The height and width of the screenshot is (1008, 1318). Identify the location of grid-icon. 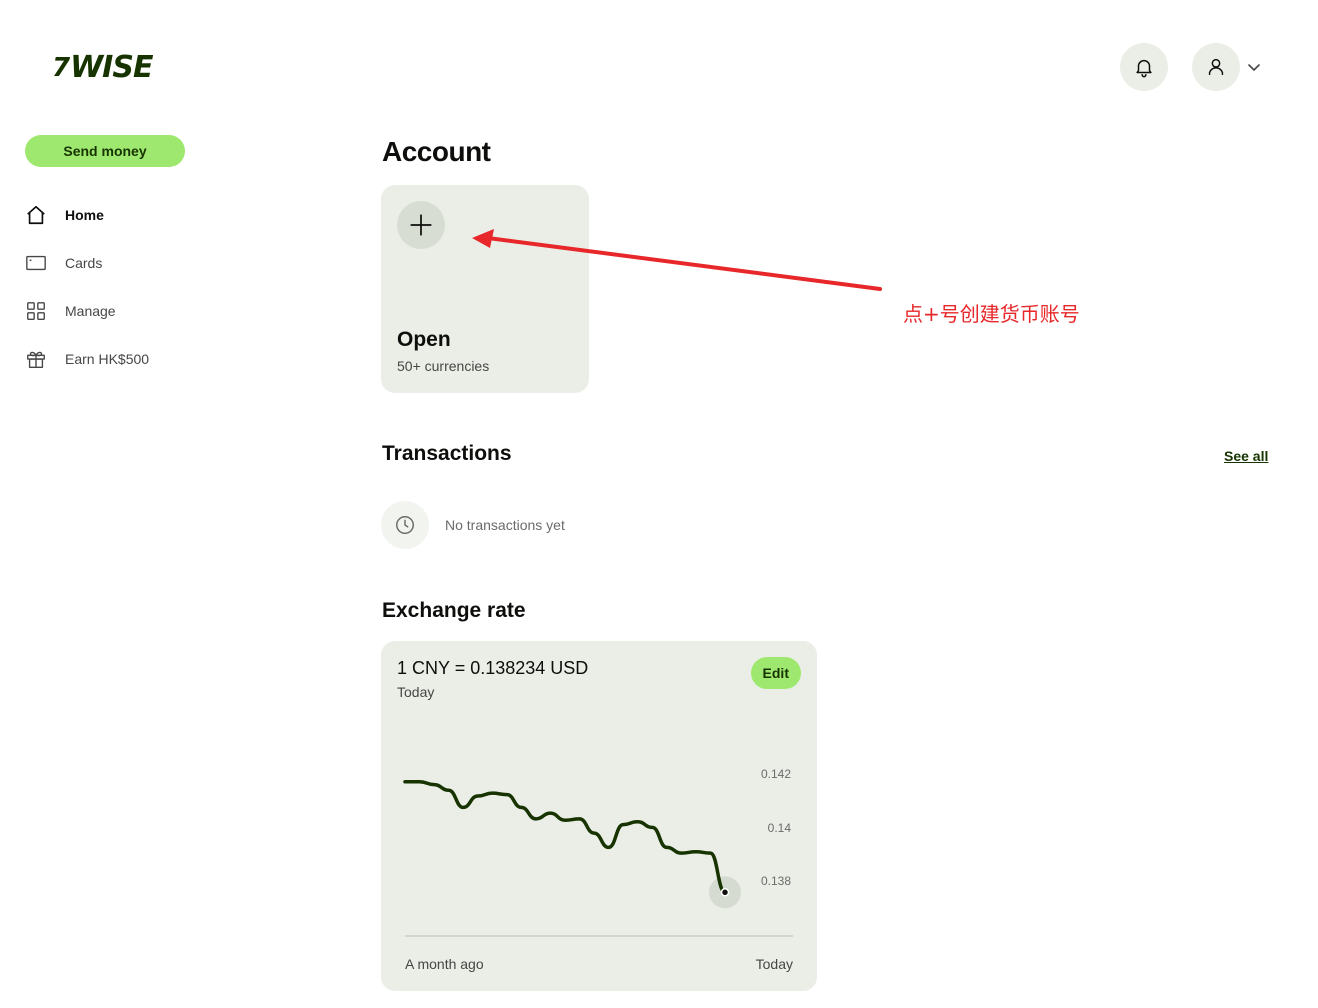
(36, 311).